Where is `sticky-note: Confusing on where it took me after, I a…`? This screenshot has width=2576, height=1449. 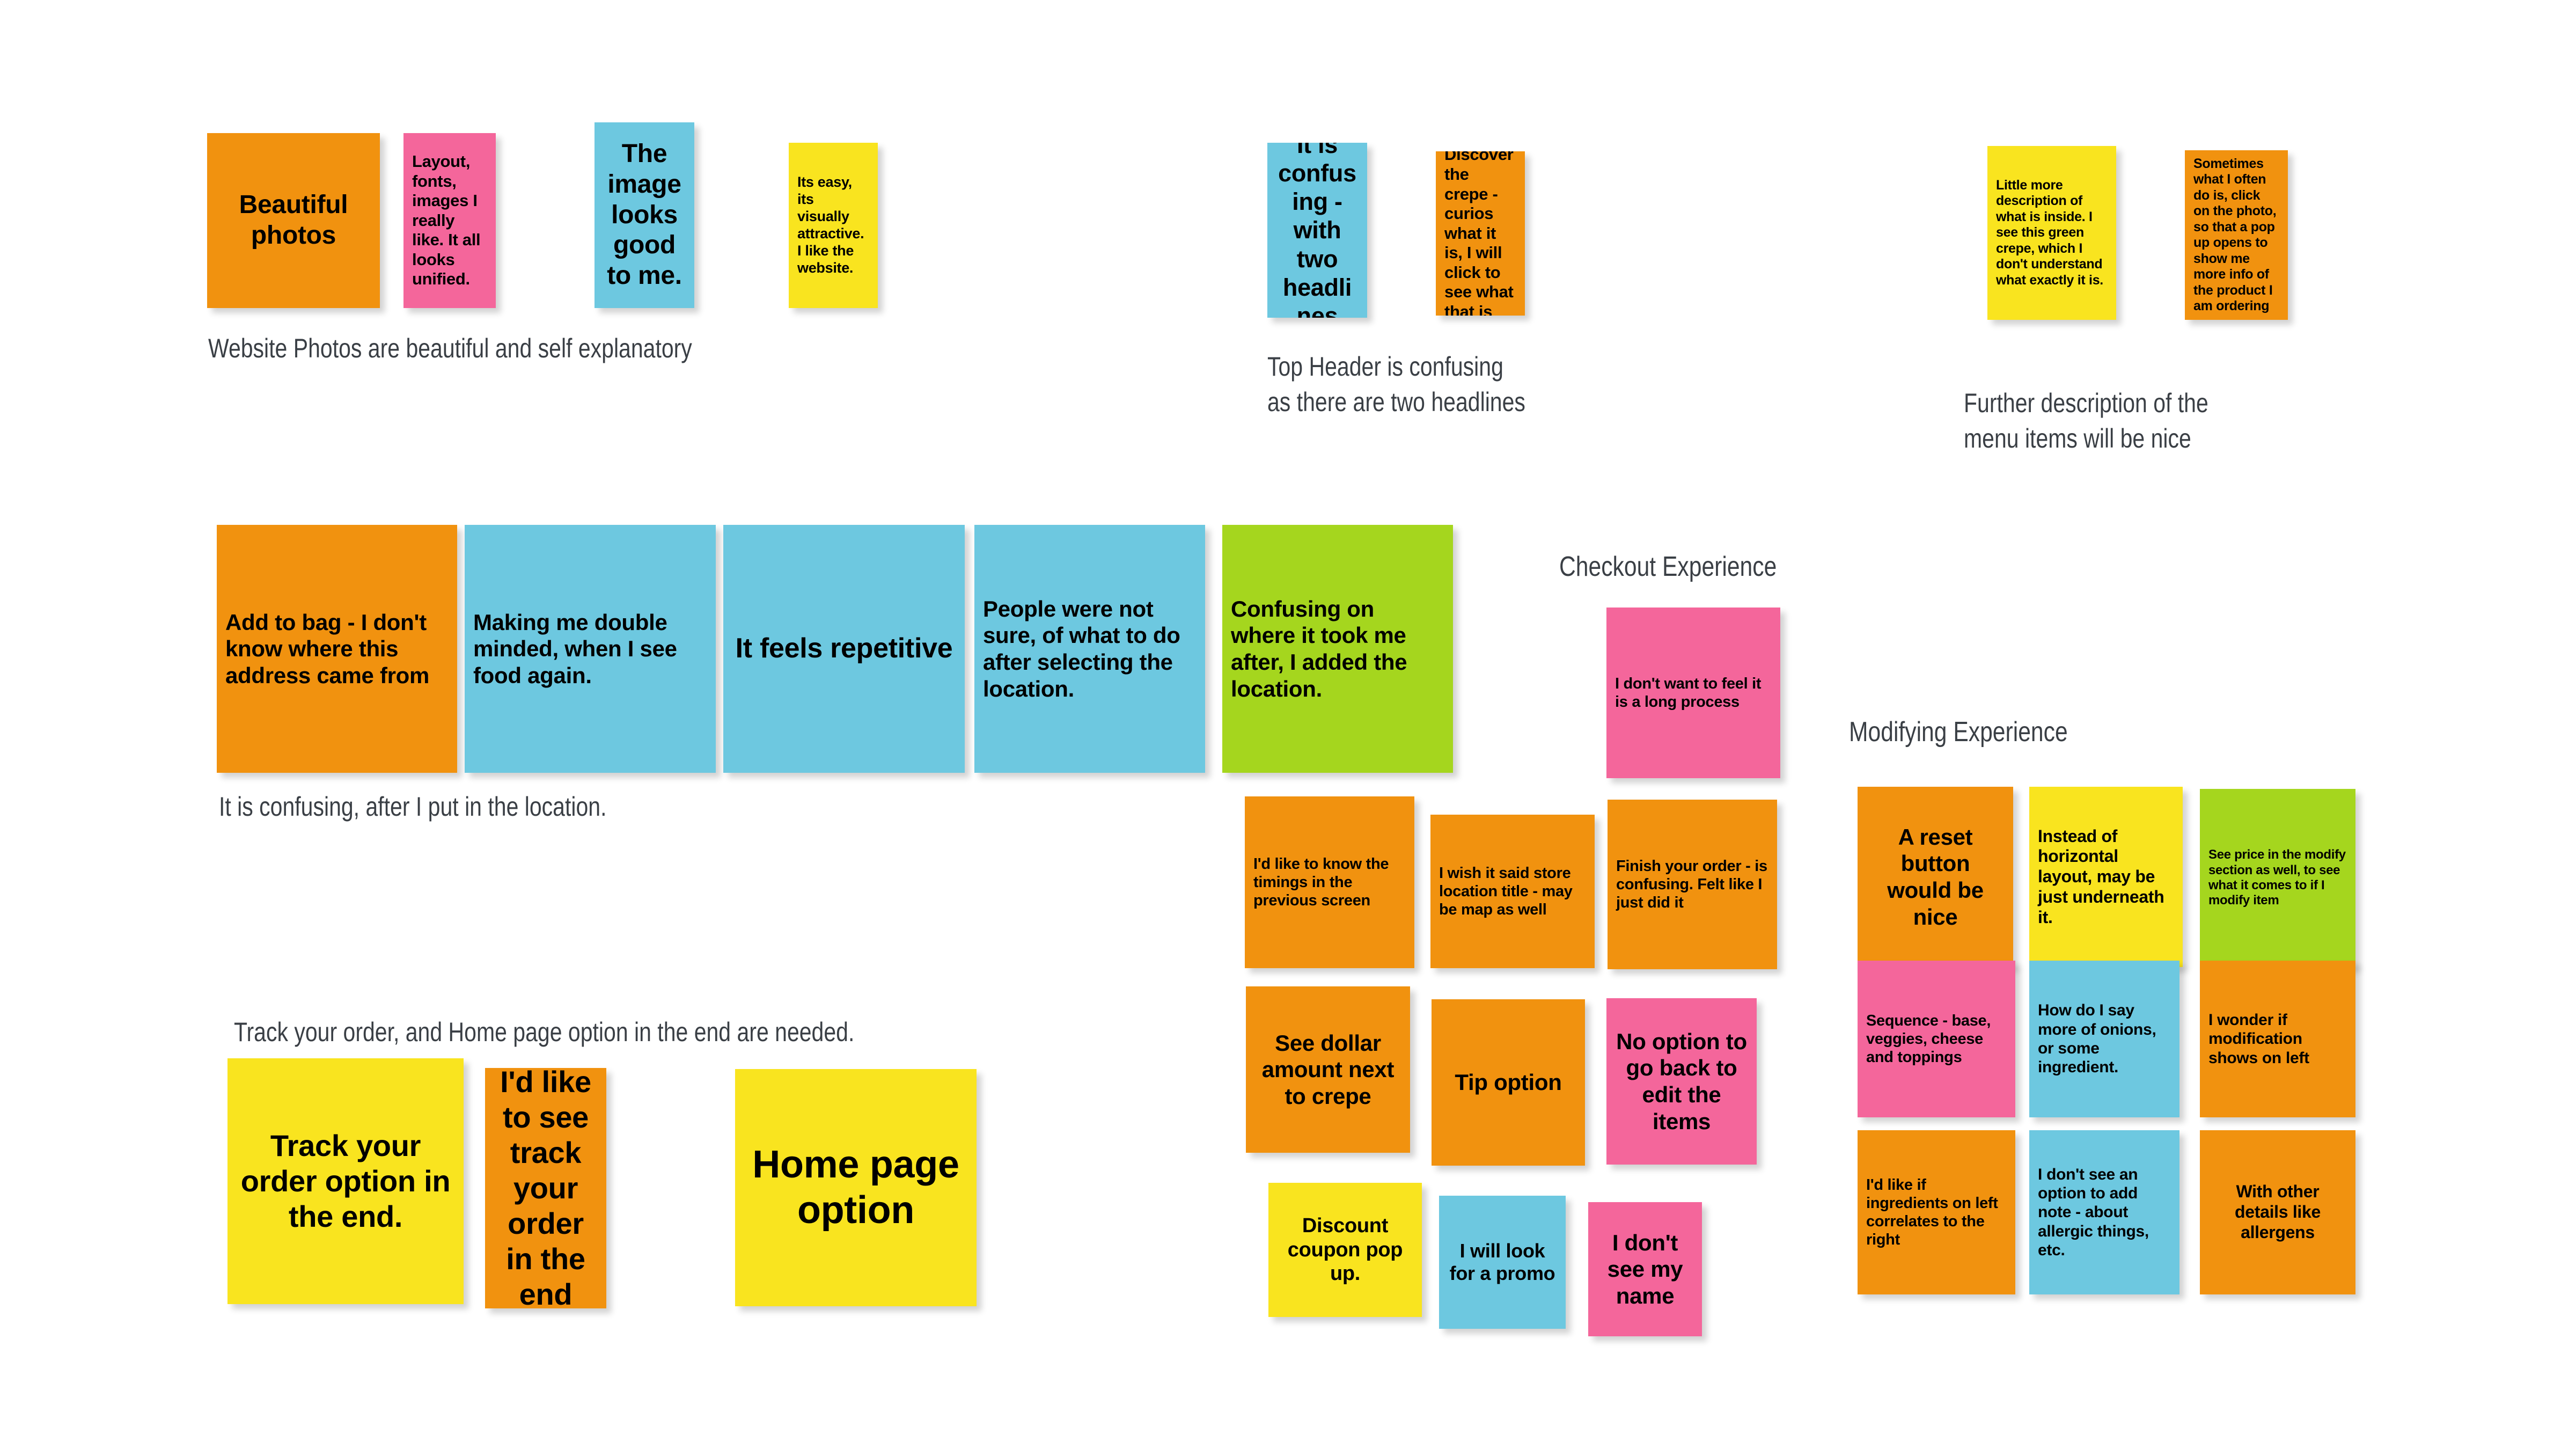 sticky-note: Confusing on where it took me after, I a… is located at coordinates (1337, 649).